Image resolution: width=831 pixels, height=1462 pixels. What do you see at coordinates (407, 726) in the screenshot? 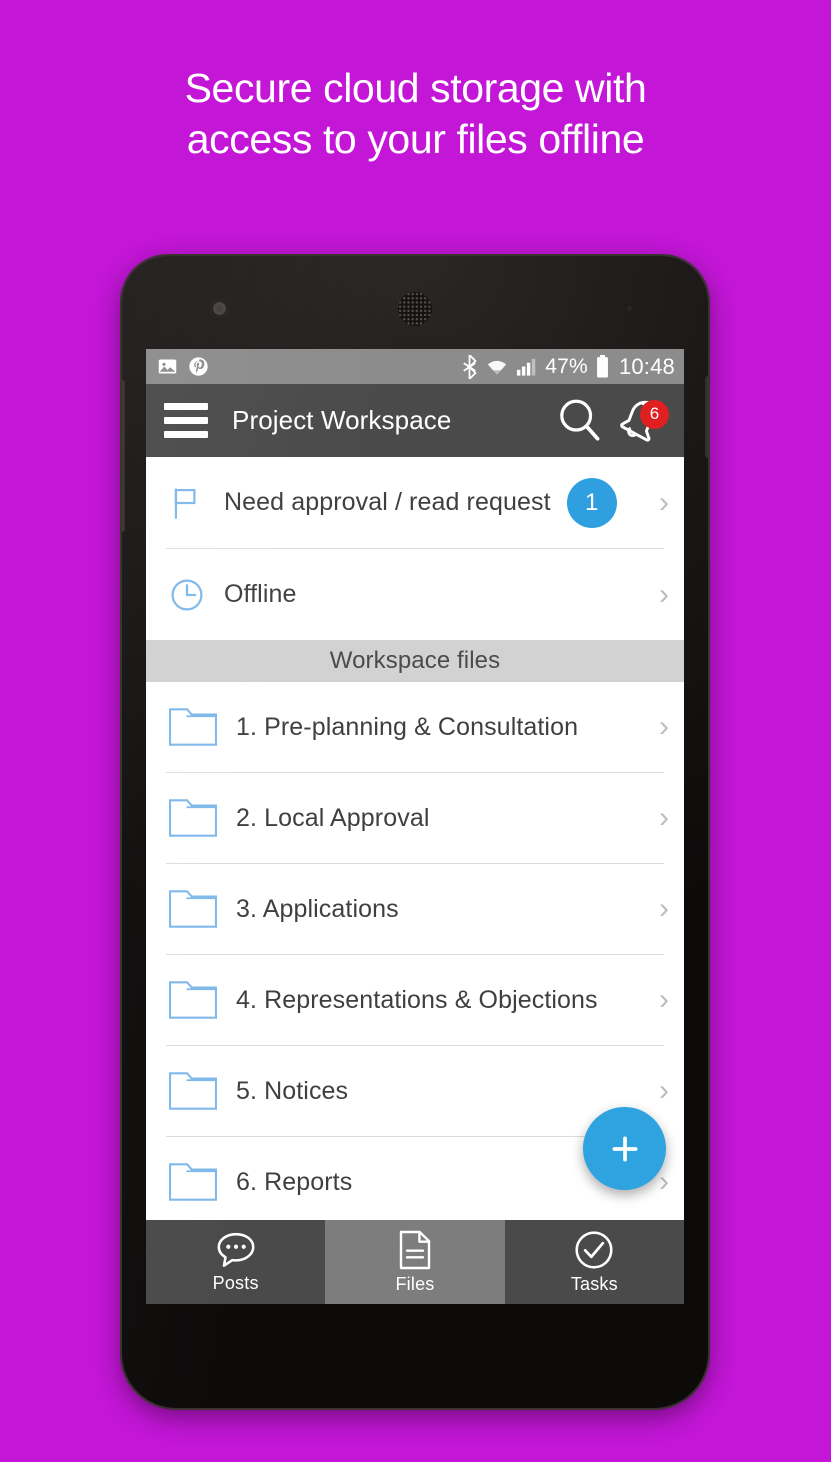
I see `folder-label: 1. Pre-planning & Consultation` at bounding box center [407, 726].